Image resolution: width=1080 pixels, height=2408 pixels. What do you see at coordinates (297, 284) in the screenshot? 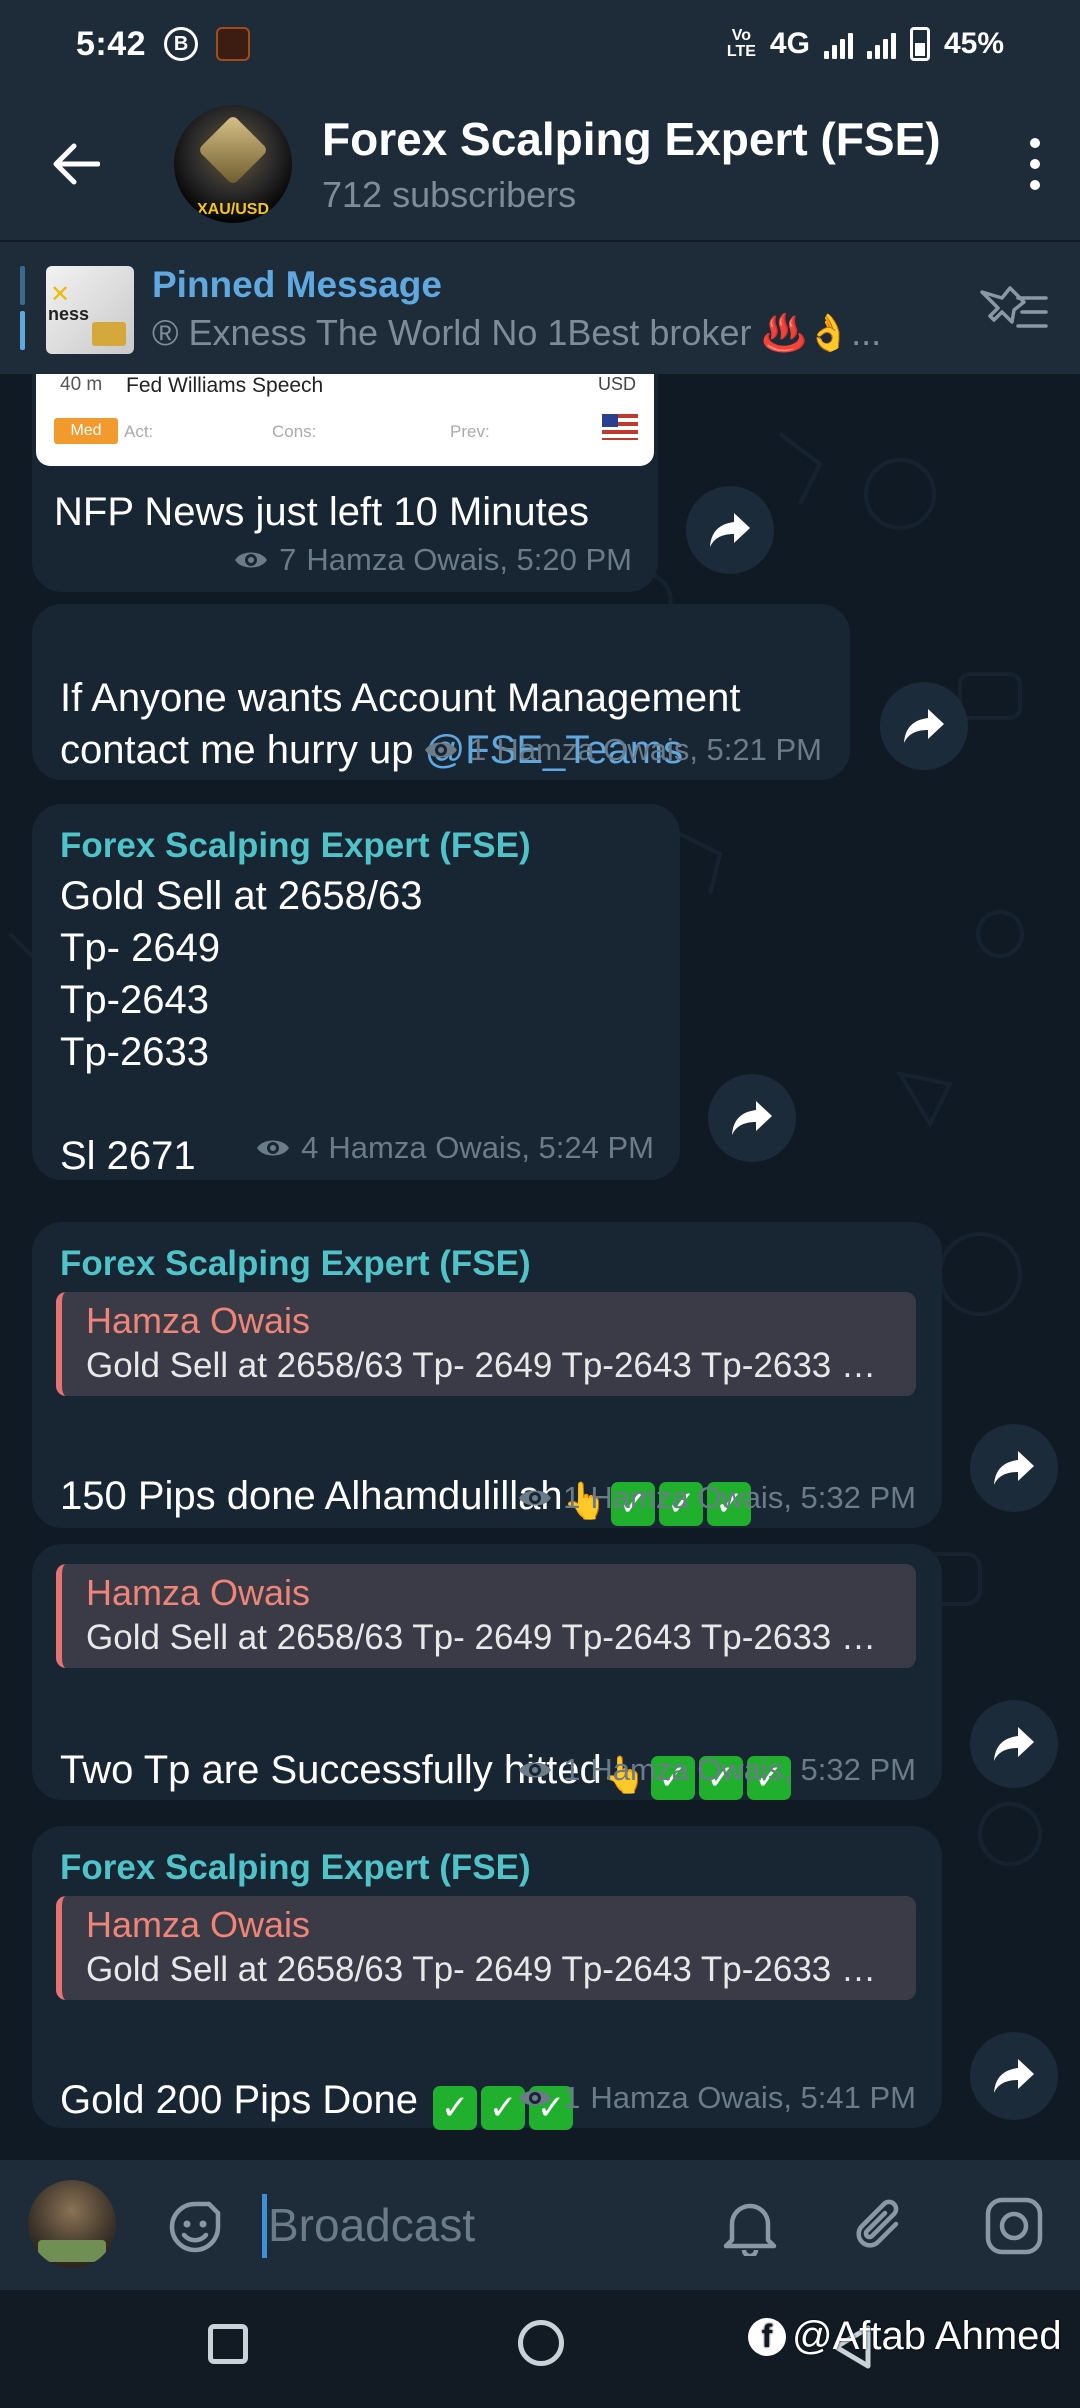
I see `pinned-title: Pinned Message` at bounding box center [297, 284].